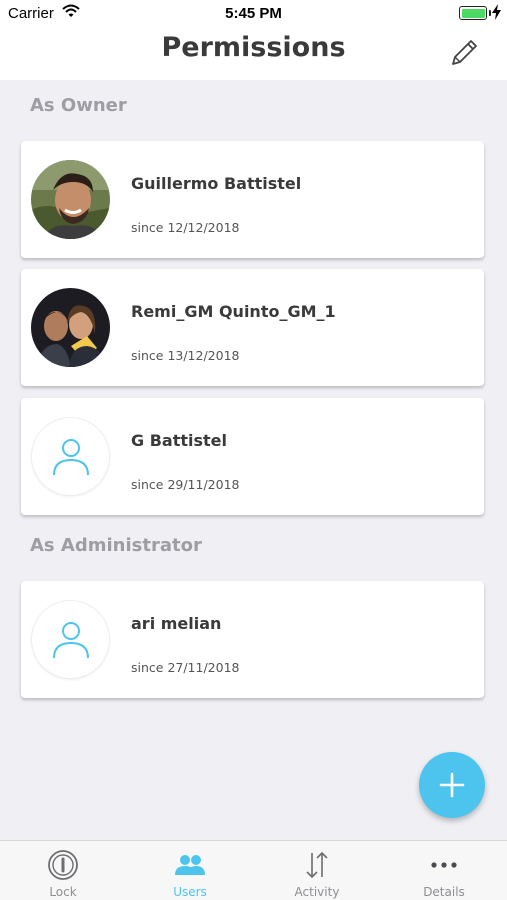 The width and height of the screenshot is (507, 900). I want to click on tab-users: Users, so click(190, 870).